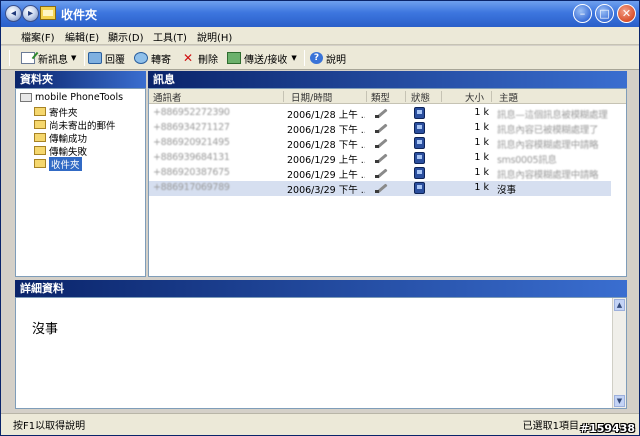 This screenshot has height=436, width=640. Describe the element at coordinates (604, 13) in the screenshot. I see `maximize-button: □` at that location.